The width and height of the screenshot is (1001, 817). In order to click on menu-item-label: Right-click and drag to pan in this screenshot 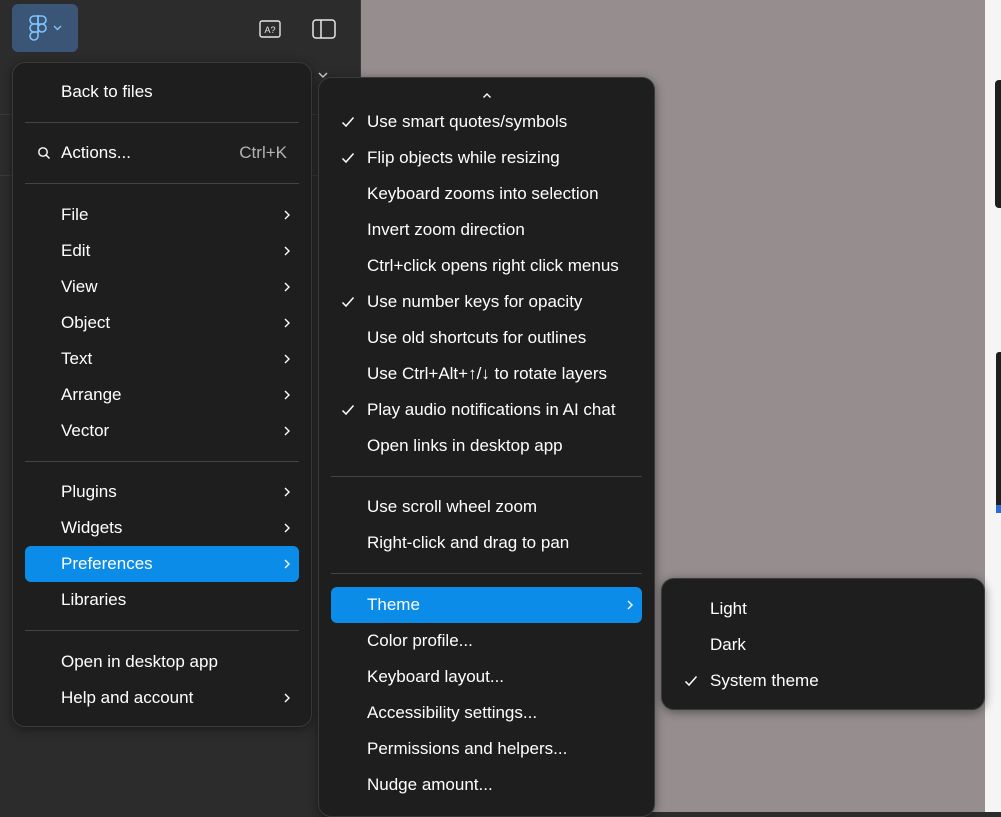, I will do `click(468, 542)`.